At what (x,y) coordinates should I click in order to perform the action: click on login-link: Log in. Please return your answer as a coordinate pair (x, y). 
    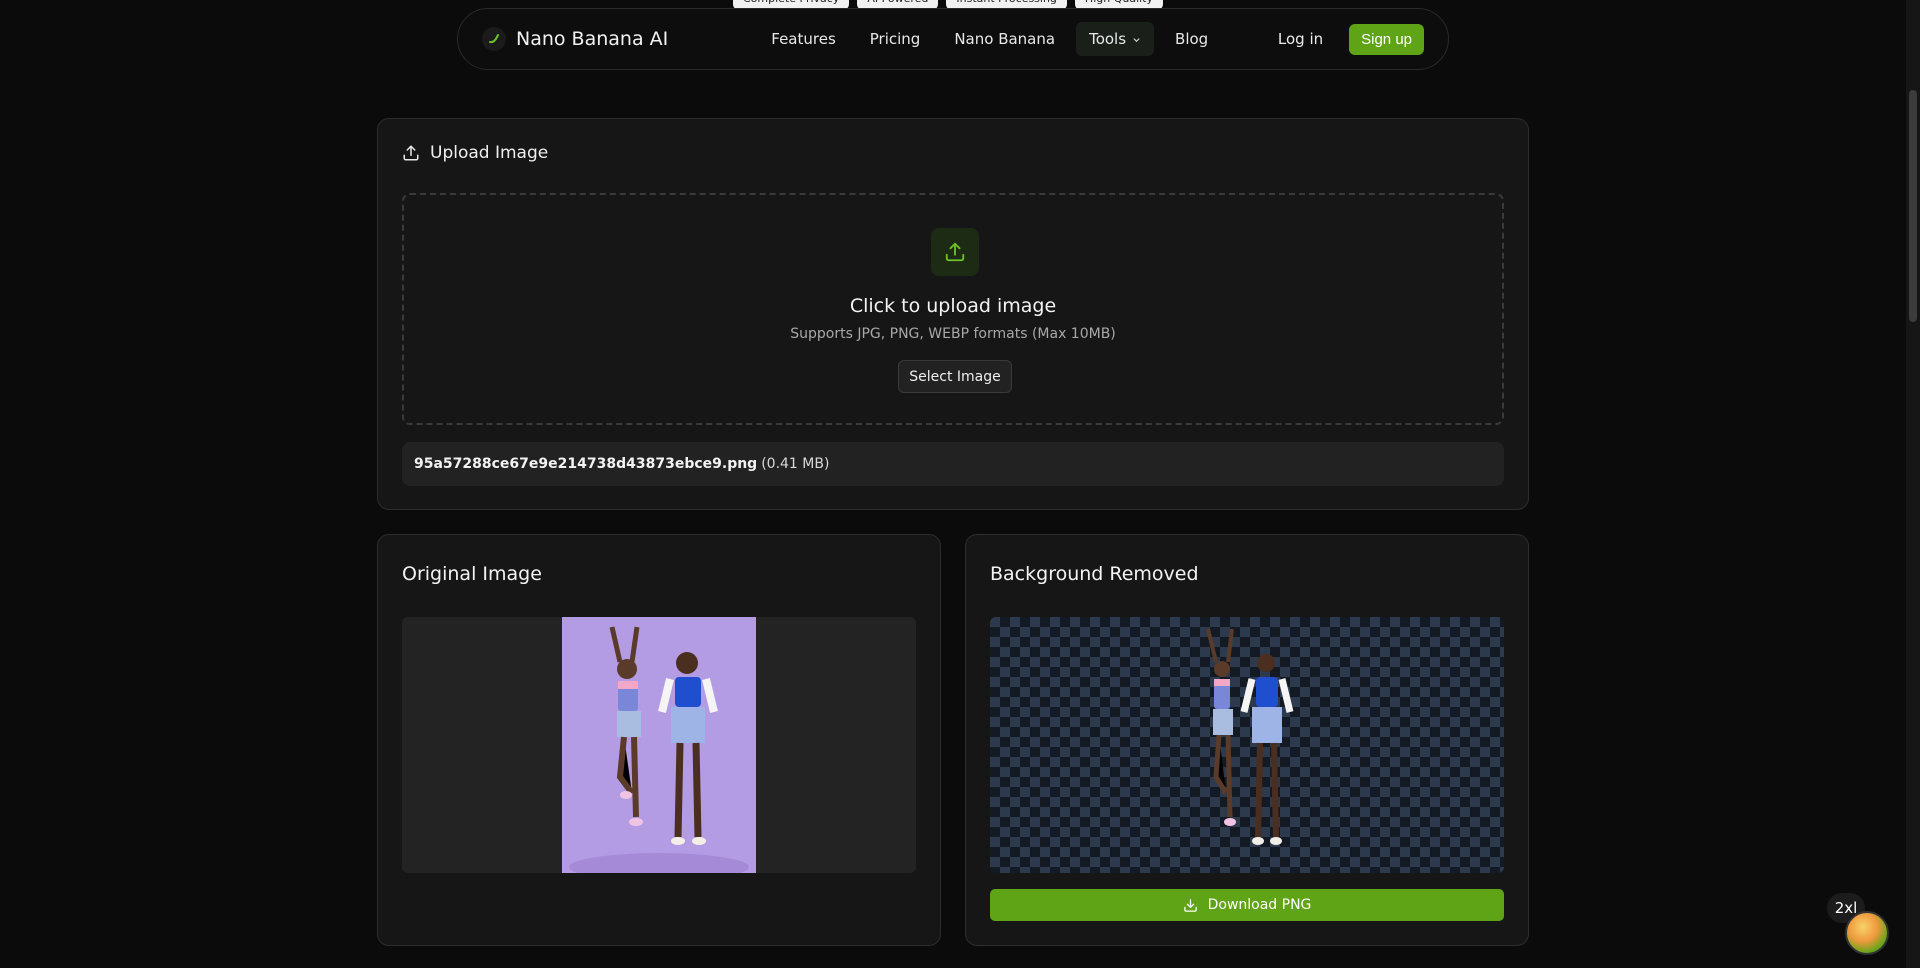
    Looking at the image, I should click on (1300, 39).